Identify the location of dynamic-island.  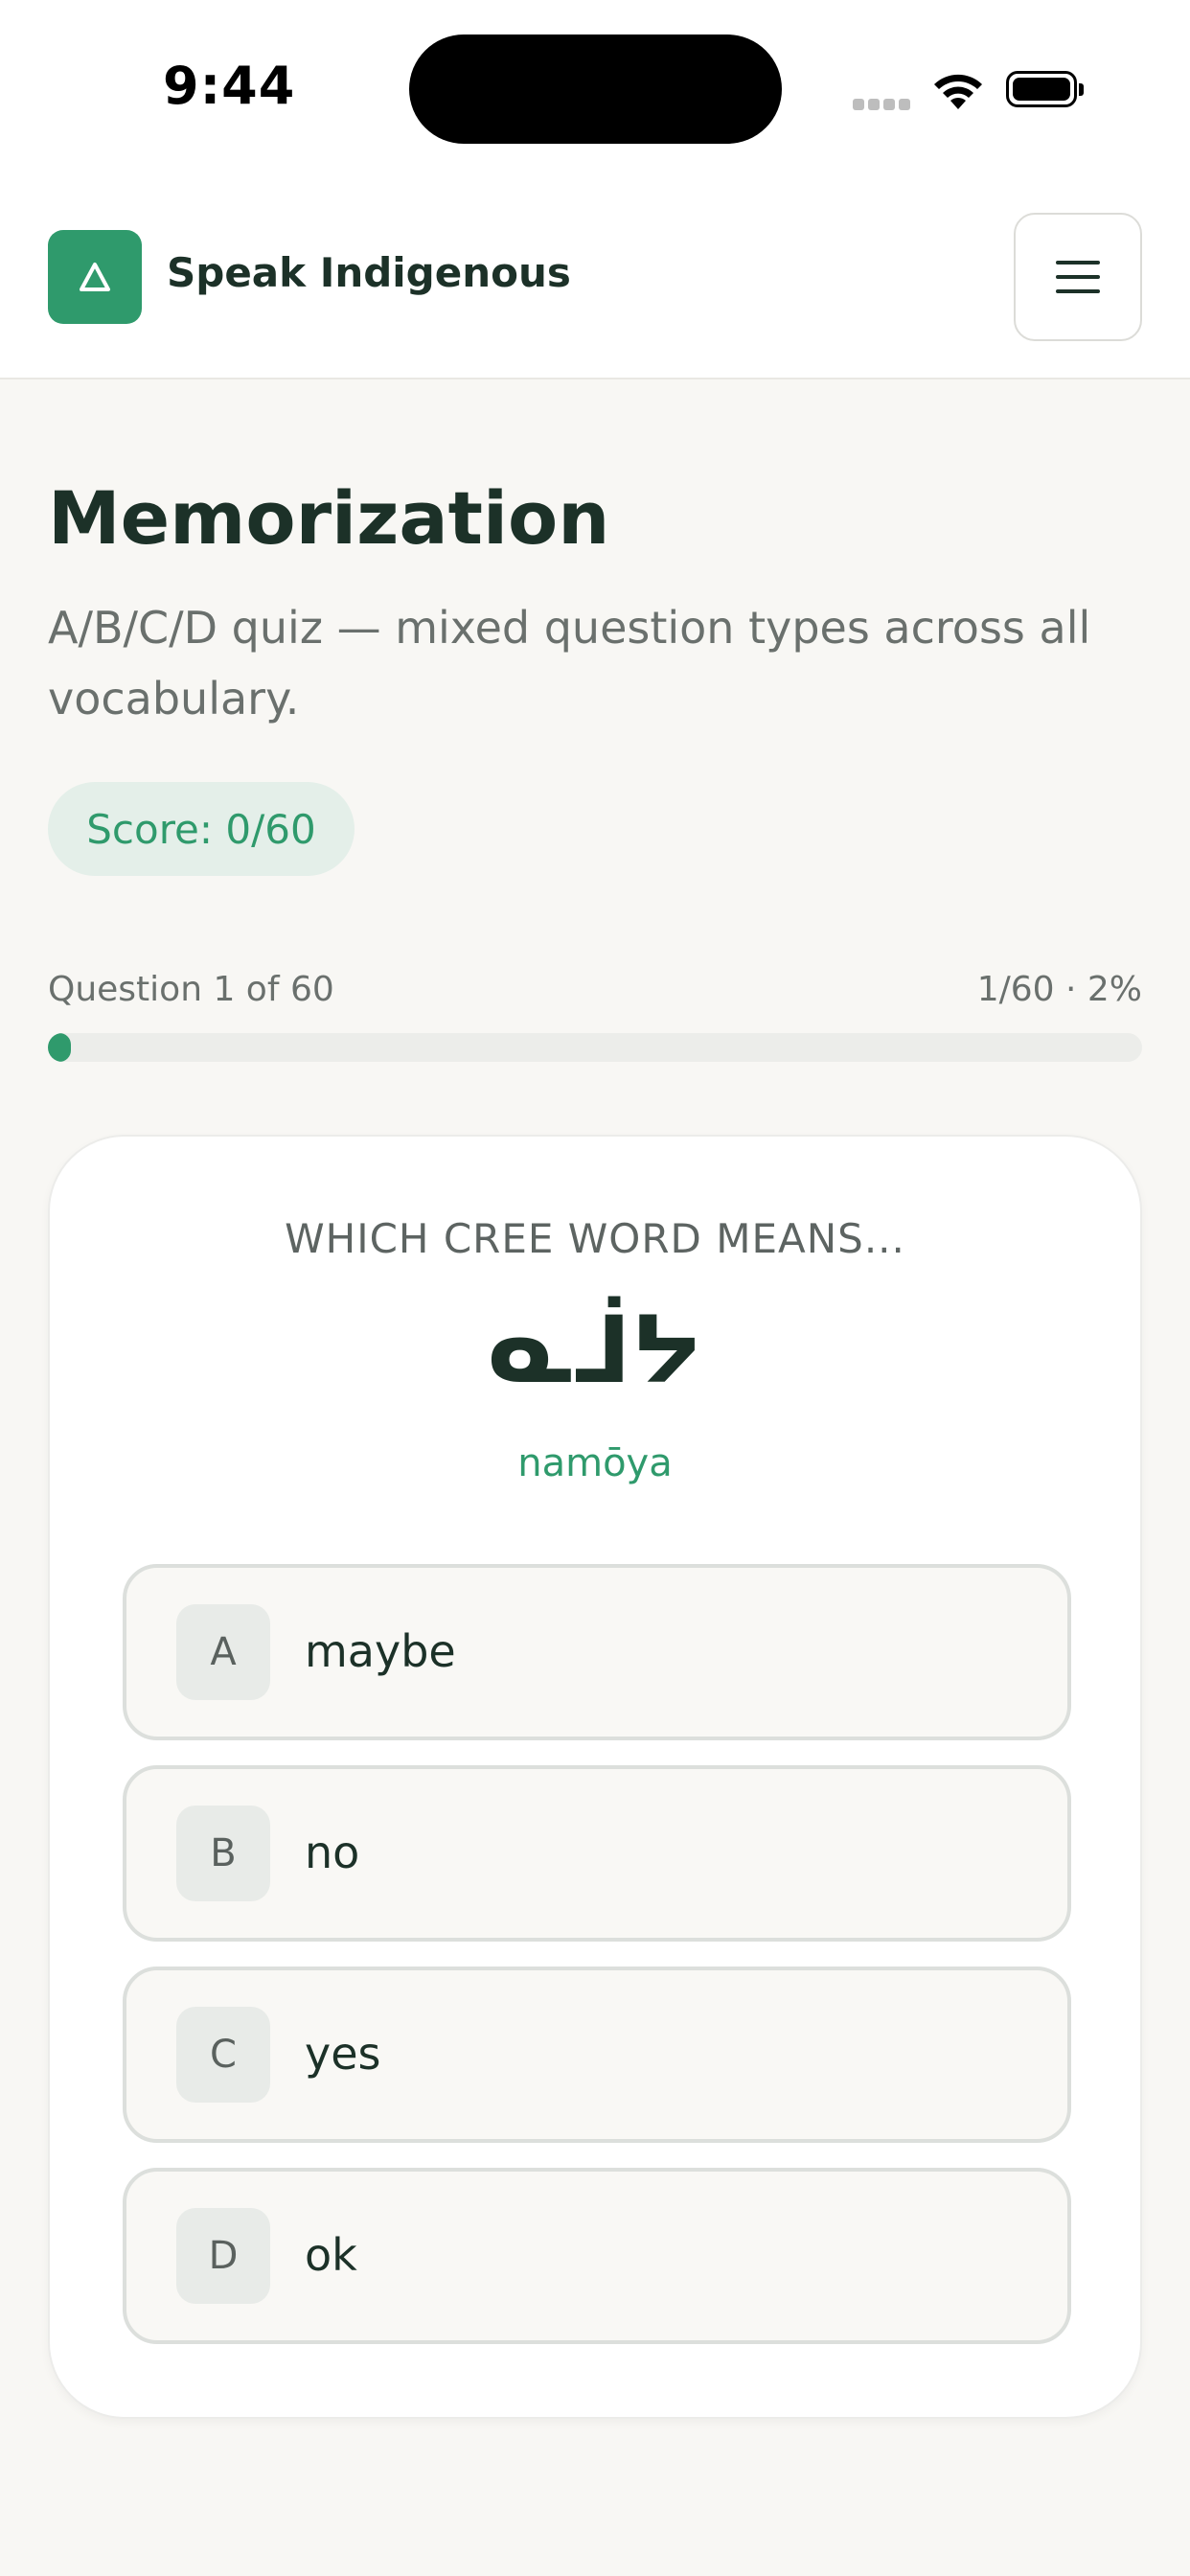
(595, 89).